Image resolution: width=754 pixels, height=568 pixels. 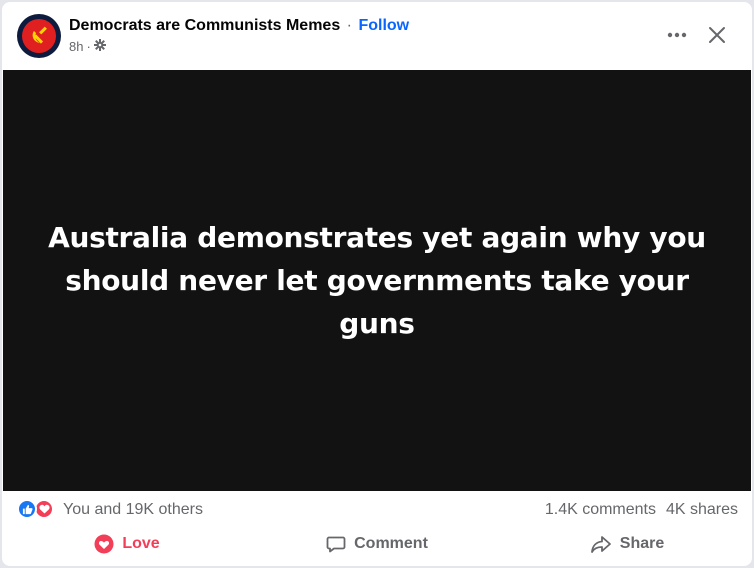 What do you see at coordinates (383, 25) in the screenshot?
I see `follow-button: Follow` at bounding box center [383, 25].